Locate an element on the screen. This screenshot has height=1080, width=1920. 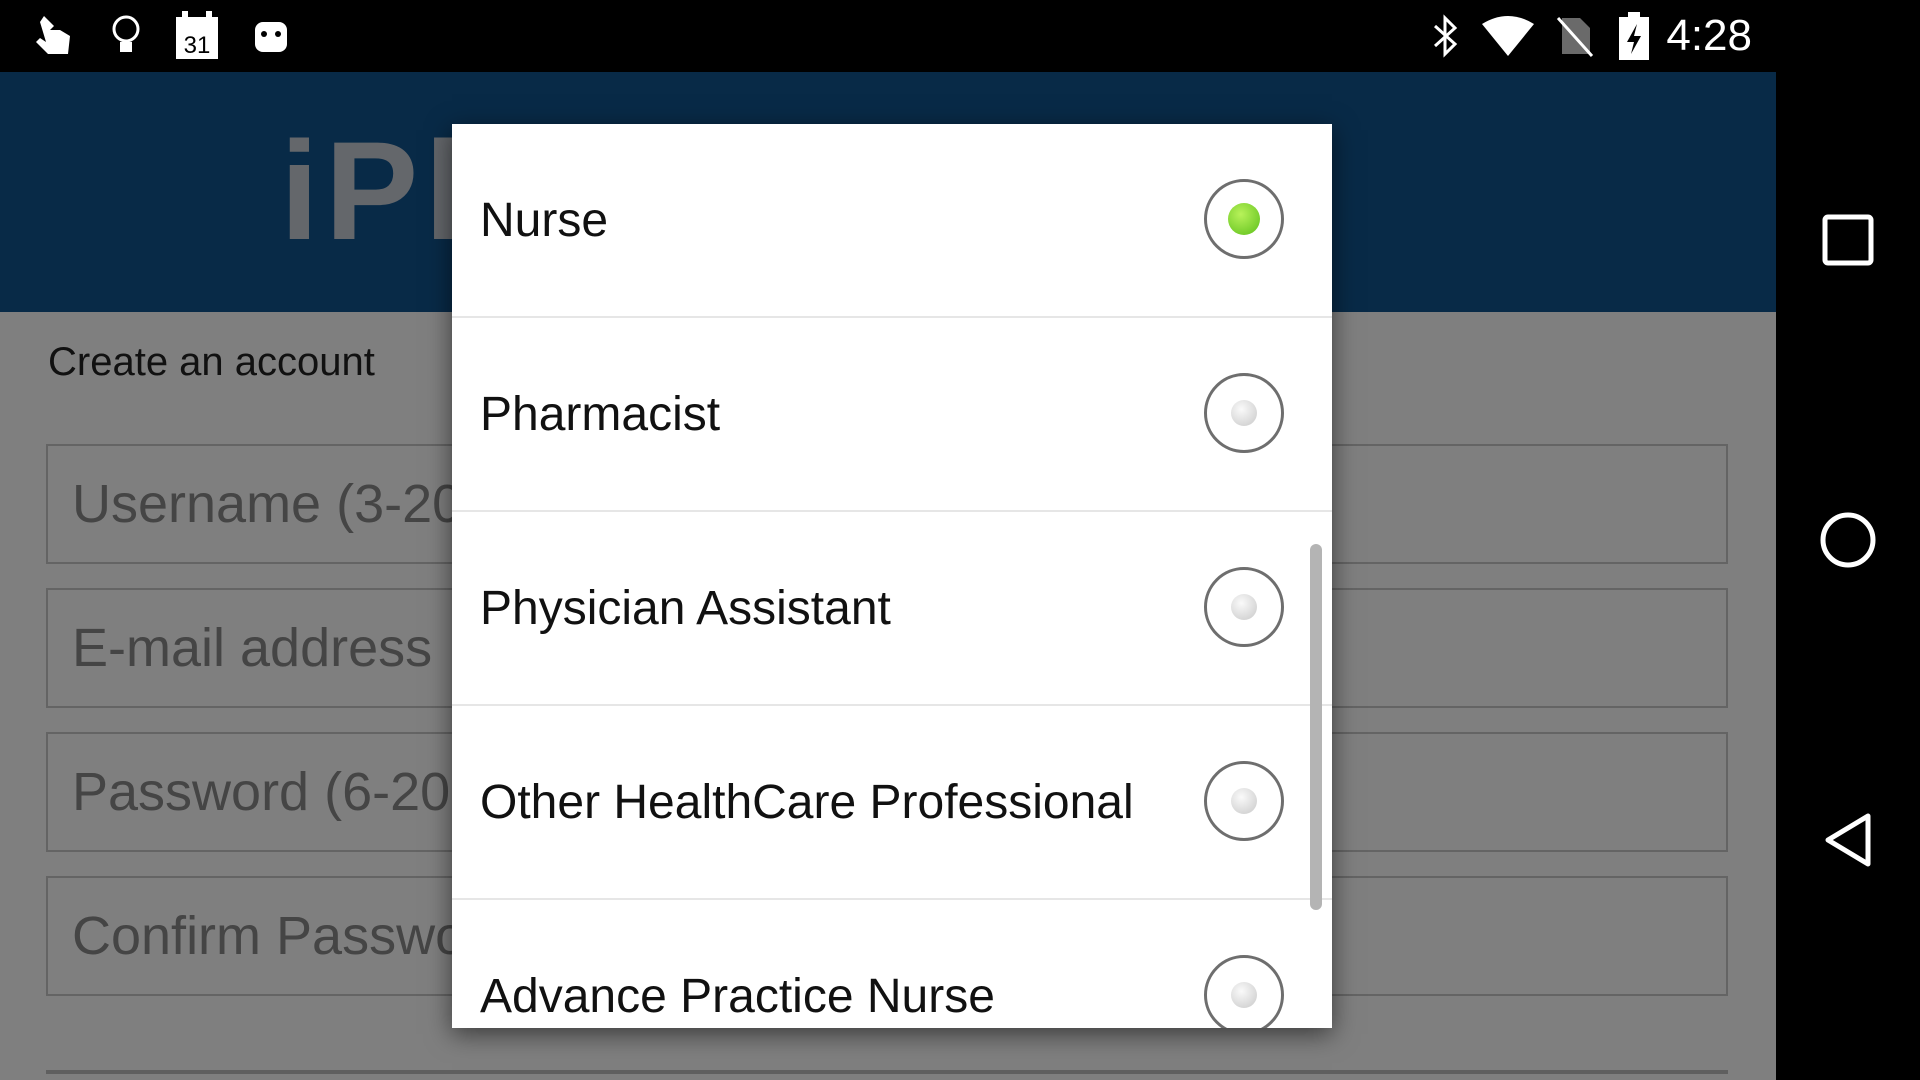
option-label: Other HealthCare Professional is located at coordinates (807, 802).